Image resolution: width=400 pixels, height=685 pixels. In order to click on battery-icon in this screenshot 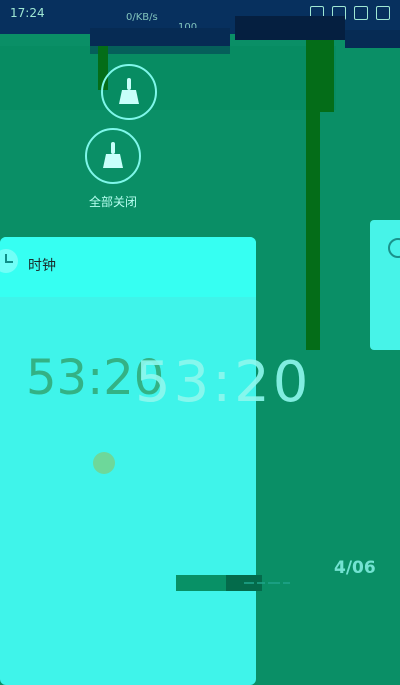, I will do `click(383, 13)`.